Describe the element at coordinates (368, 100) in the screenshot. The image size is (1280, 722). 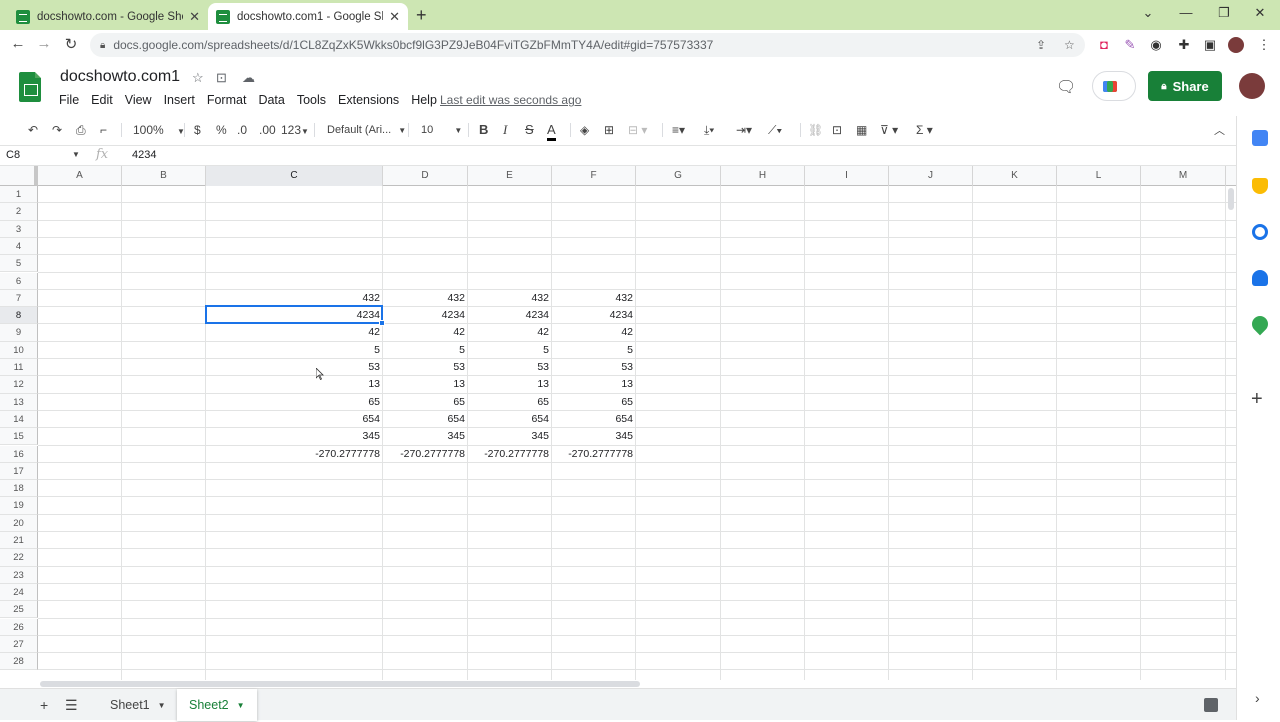
I see `menu-extensions: Extensions` at that location.